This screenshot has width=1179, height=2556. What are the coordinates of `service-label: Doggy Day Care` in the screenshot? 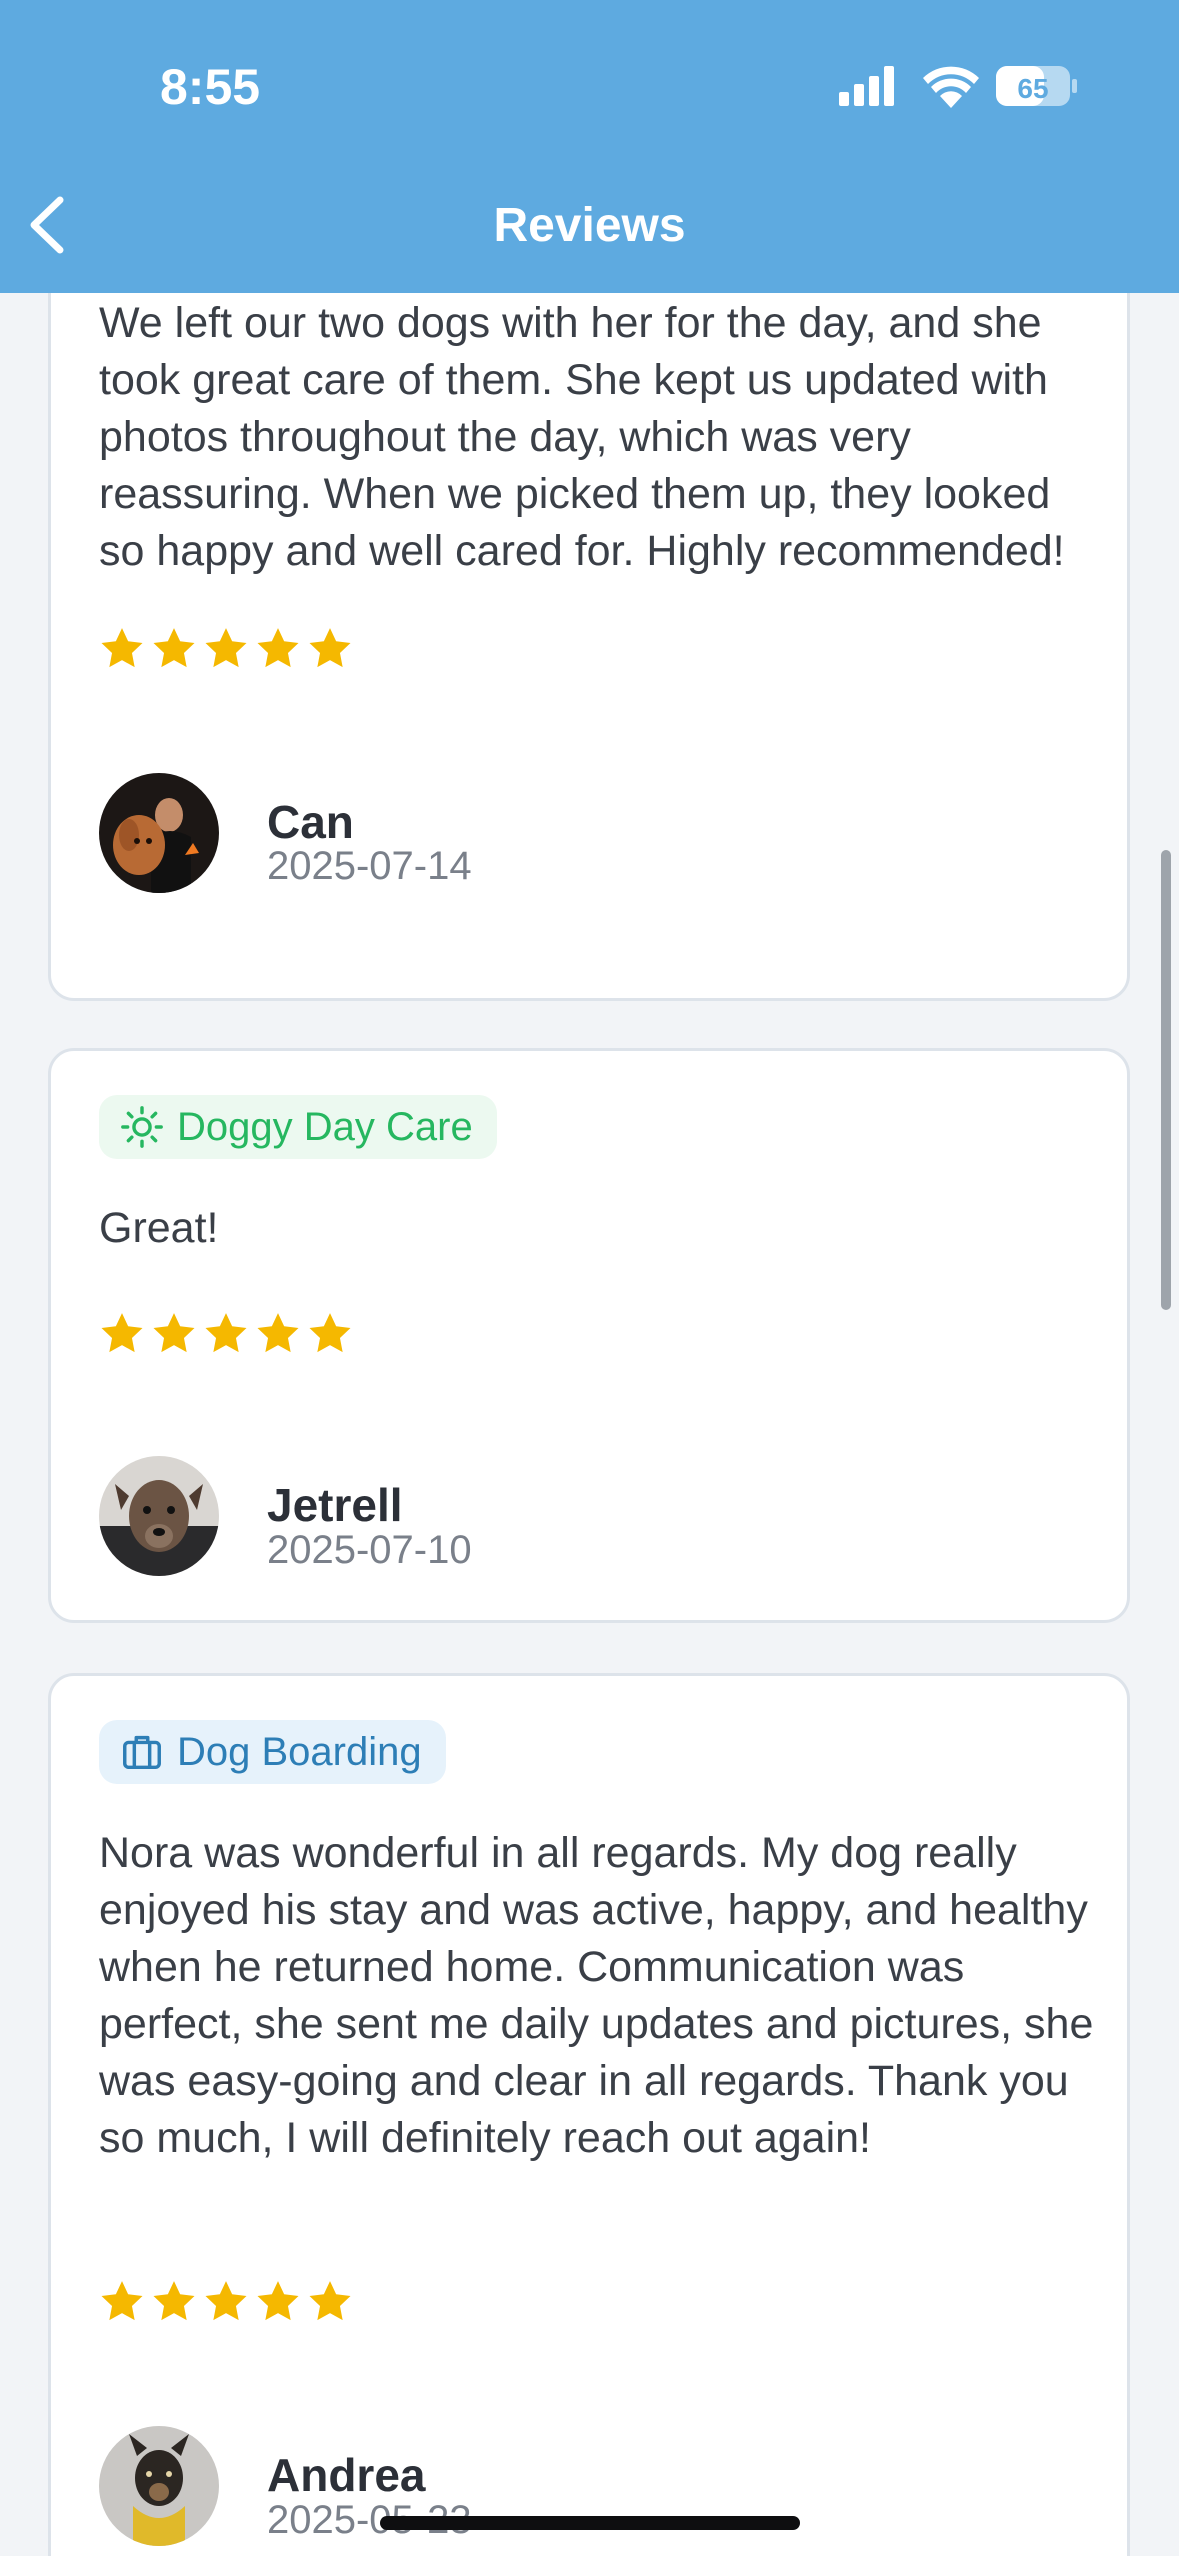 It's located at (325, 1126).